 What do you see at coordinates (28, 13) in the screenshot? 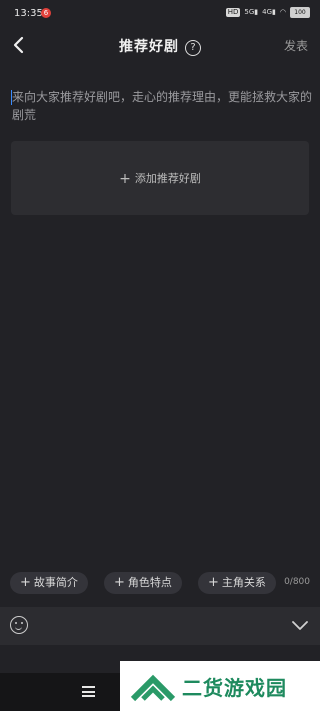
I see `status-time: 13:35` at bounding box center [28, 13].